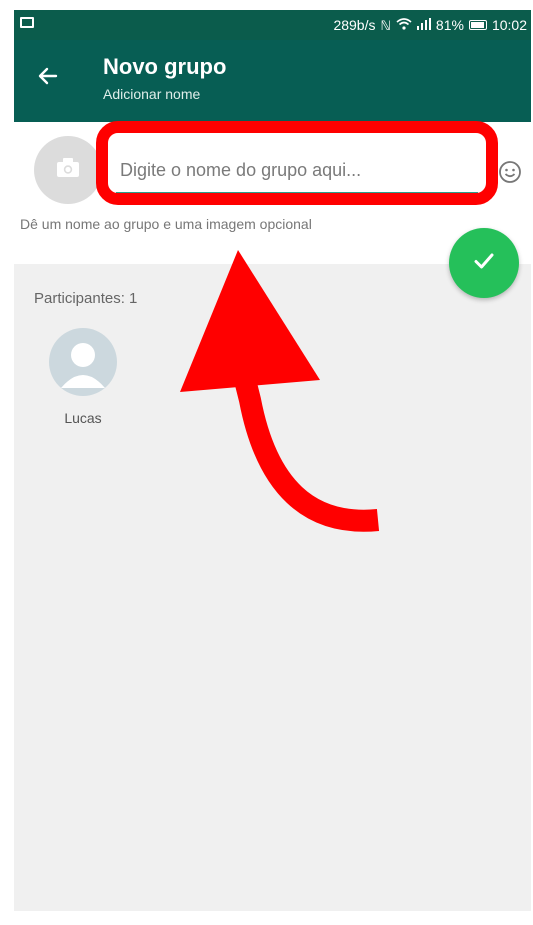  What do you see at coordinates (404, 25) in the screenshot?
I see `wifi-icon` at bounding box center [404, 25].